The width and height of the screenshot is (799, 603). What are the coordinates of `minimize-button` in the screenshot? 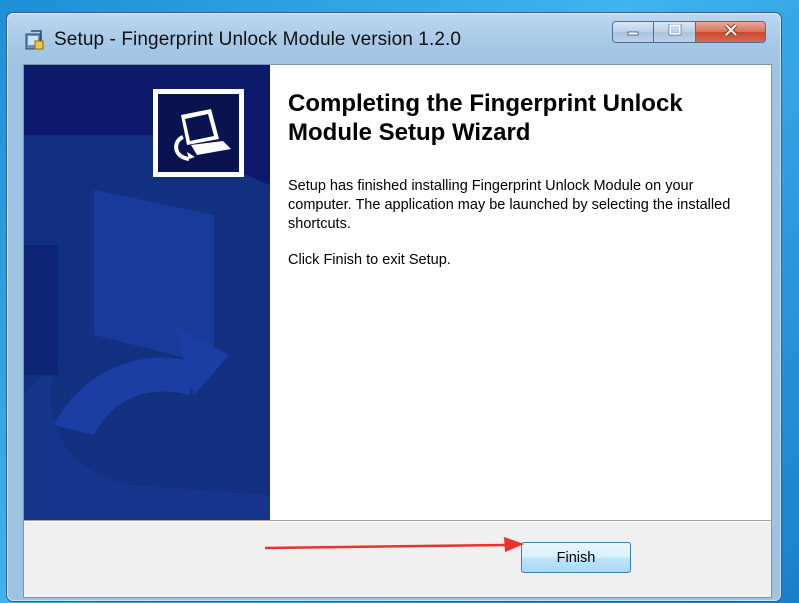 It's located at (633, 32).